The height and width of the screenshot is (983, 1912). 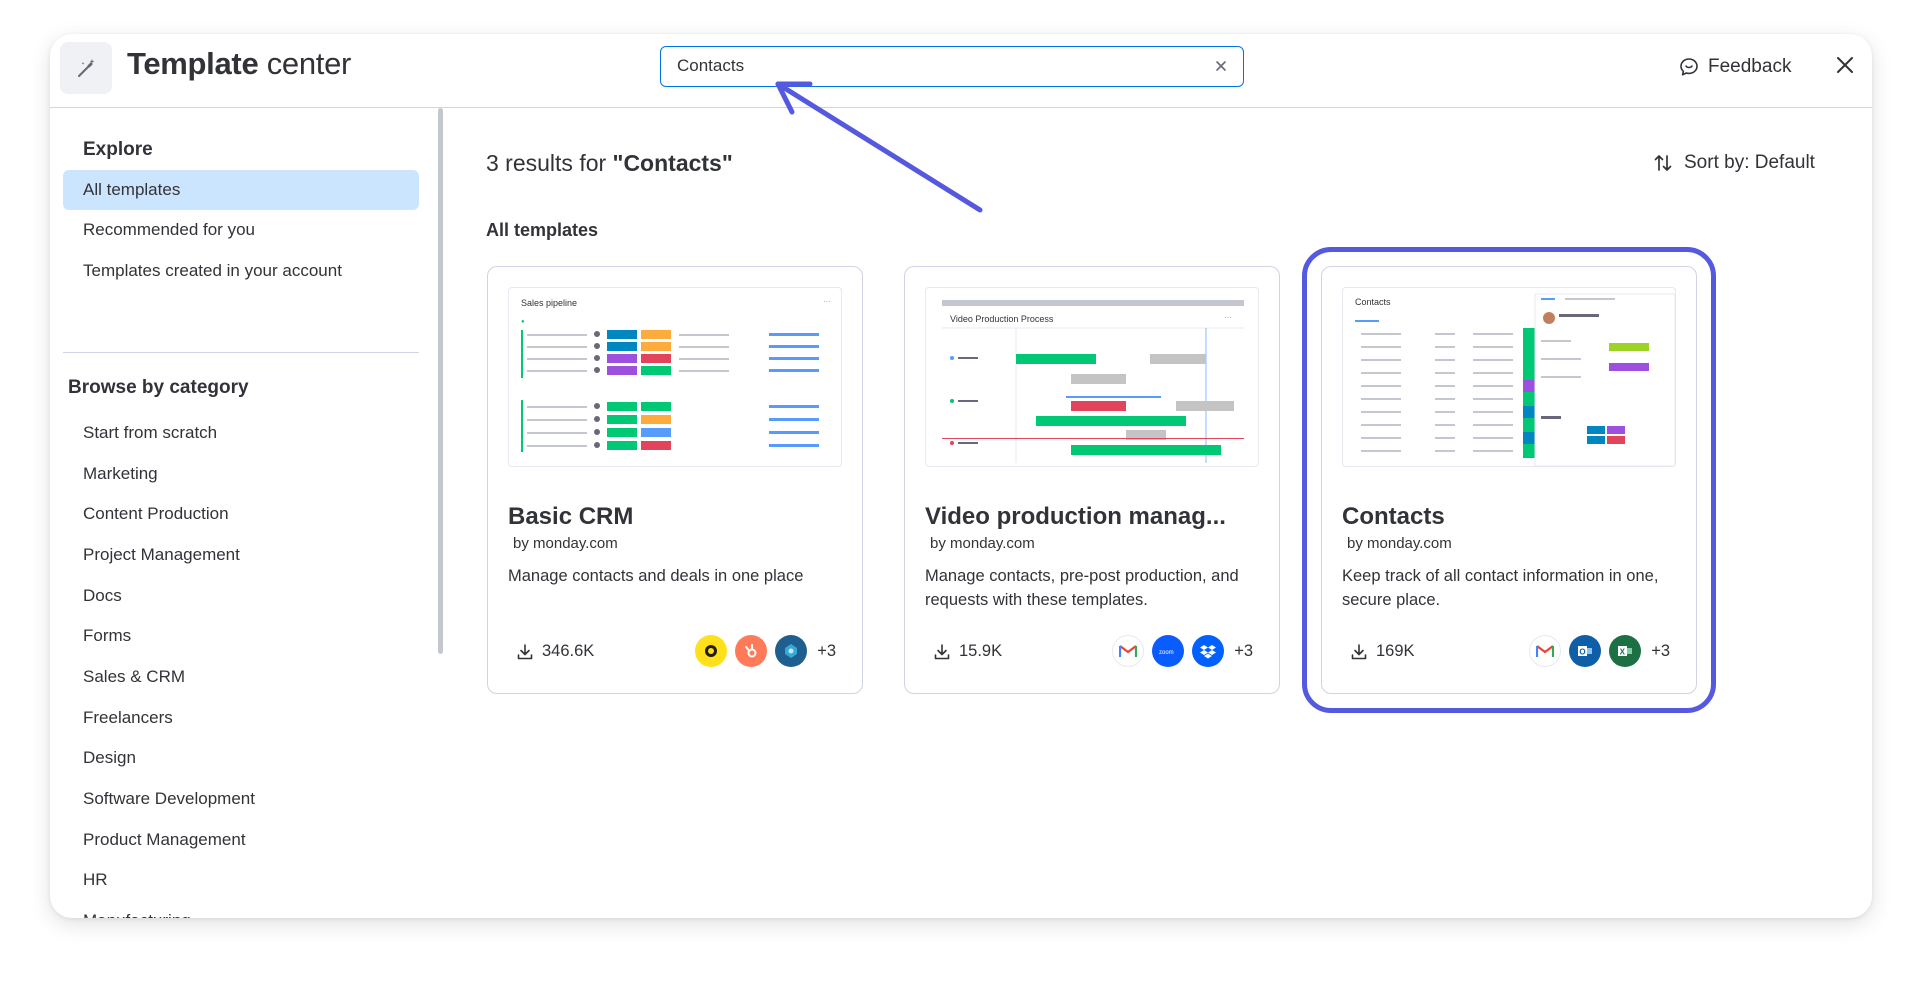 What do you see at coordinates (241, 636) in the screenshot?
I see `category-forms: Forms` at bounding box center [241, 636].